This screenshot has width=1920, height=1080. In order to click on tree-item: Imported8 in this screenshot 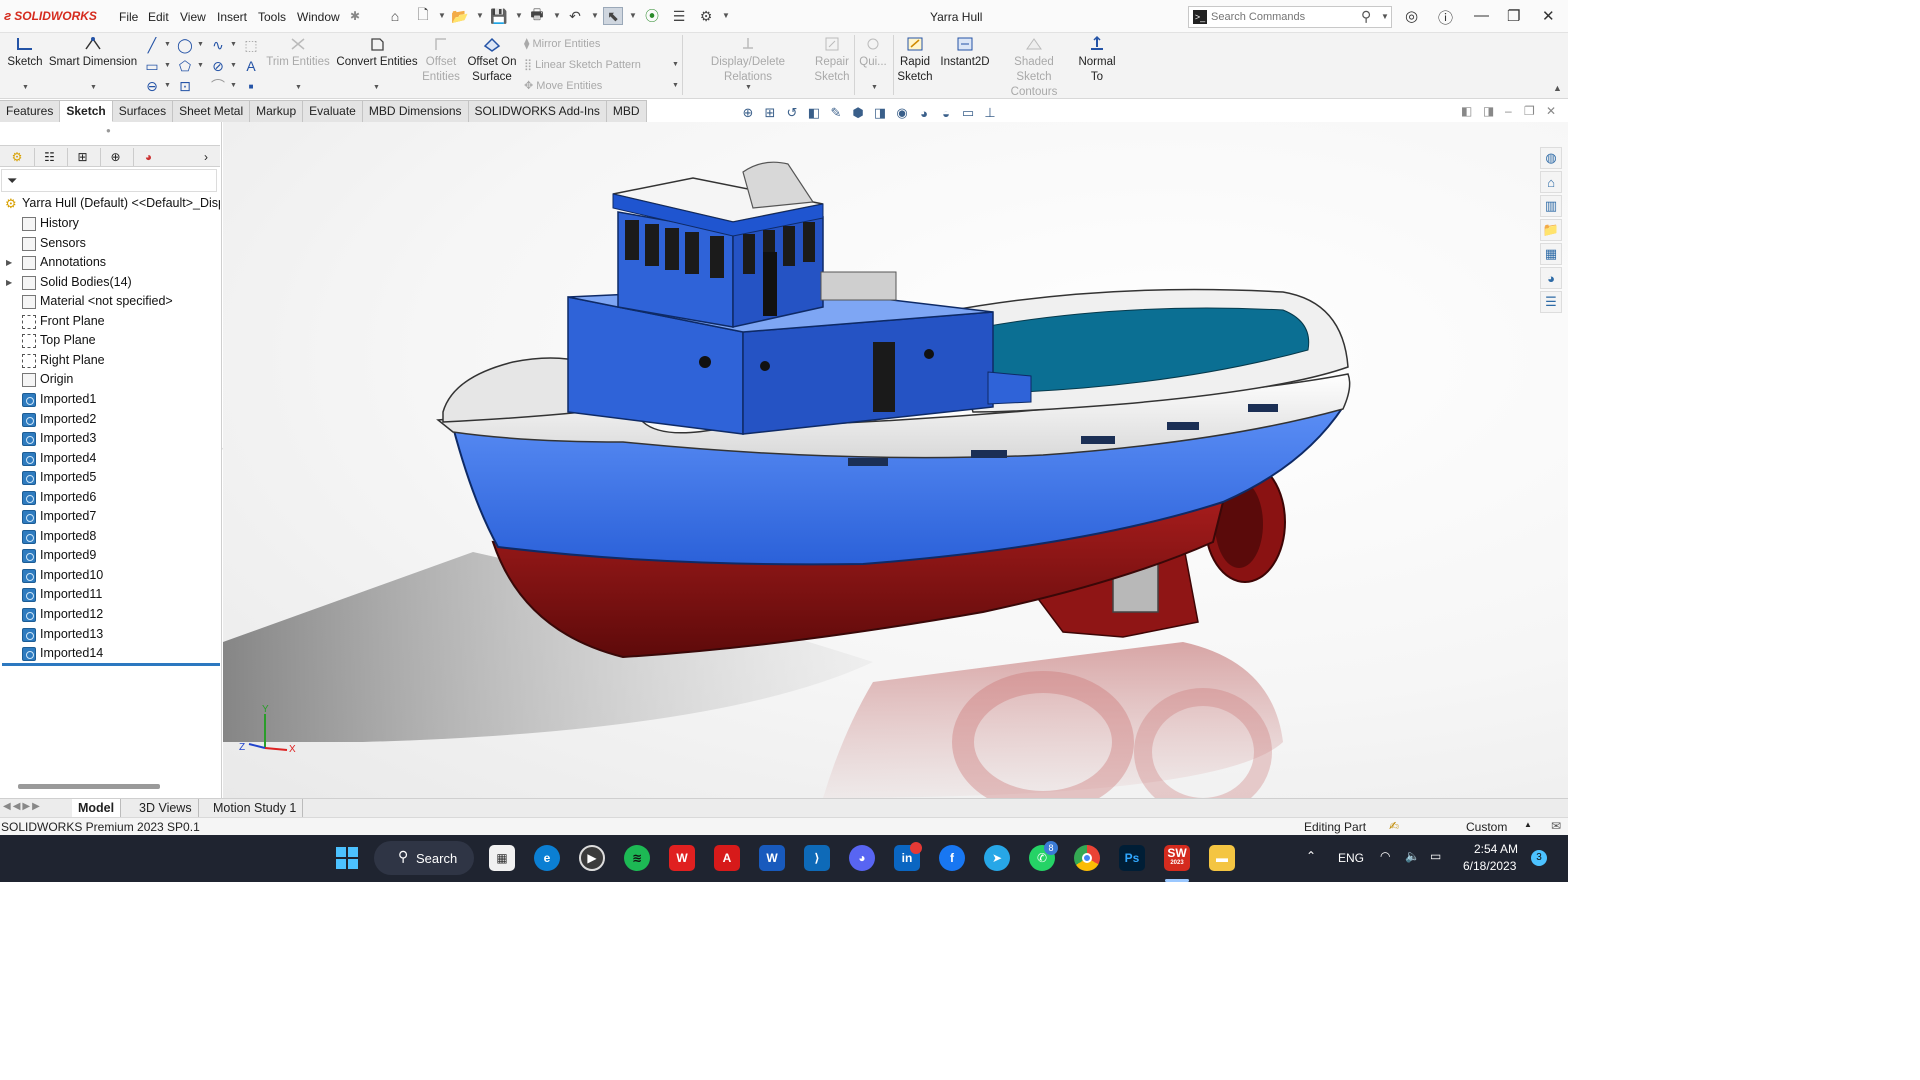, I will do `click(110, 536)`.